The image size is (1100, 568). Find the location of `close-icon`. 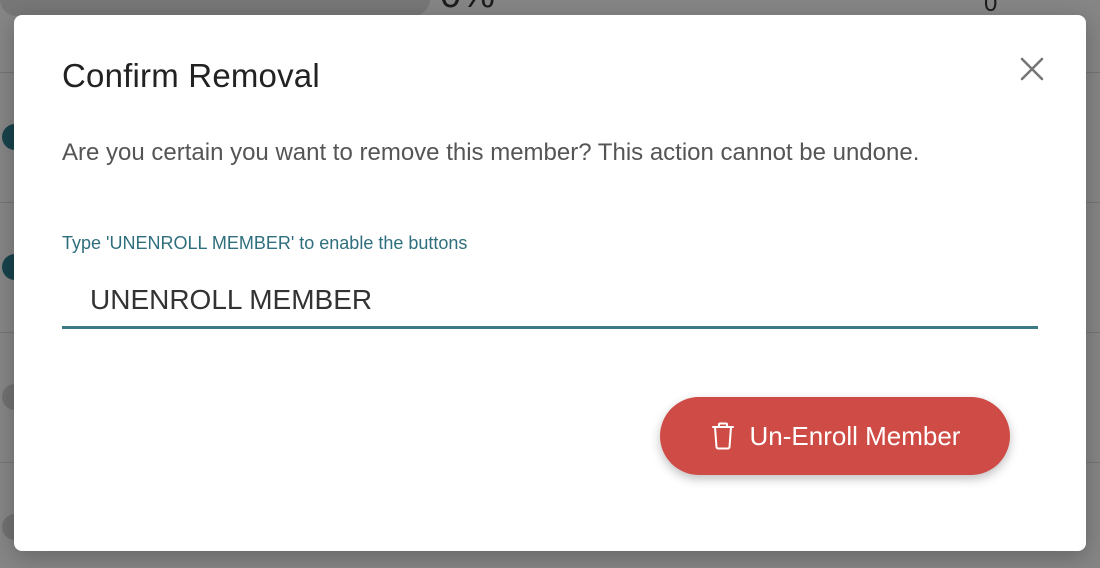

close-icon is located at coordinates (1032, 69).